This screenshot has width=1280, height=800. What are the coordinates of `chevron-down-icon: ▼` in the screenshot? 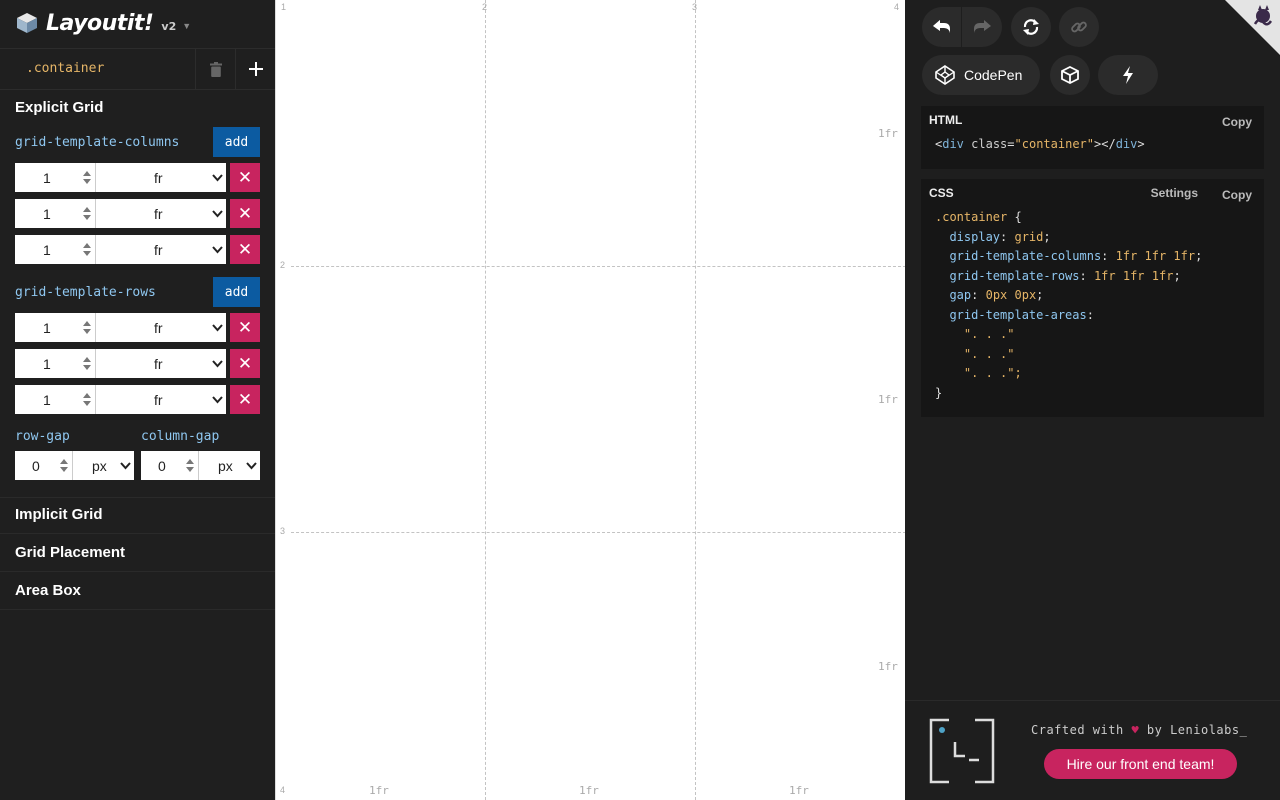 It's located at (186, 26).